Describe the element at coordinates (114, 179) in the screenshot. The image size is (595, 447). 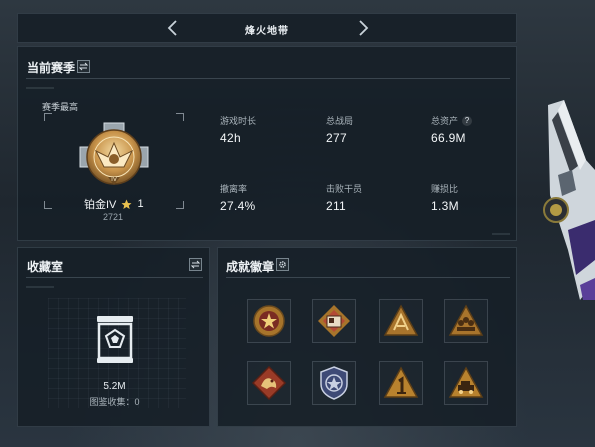
I see `svg-text: IV` at that location.